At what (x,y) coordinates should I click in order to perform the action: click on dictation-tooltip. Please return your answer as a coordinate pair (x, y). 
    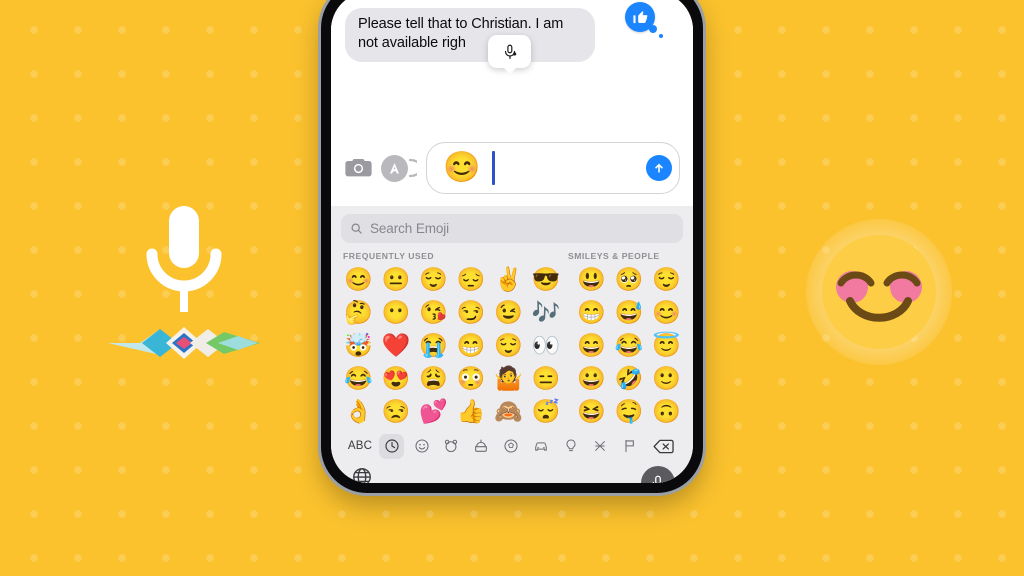
    Looking at the image, I should click on (509, 51).